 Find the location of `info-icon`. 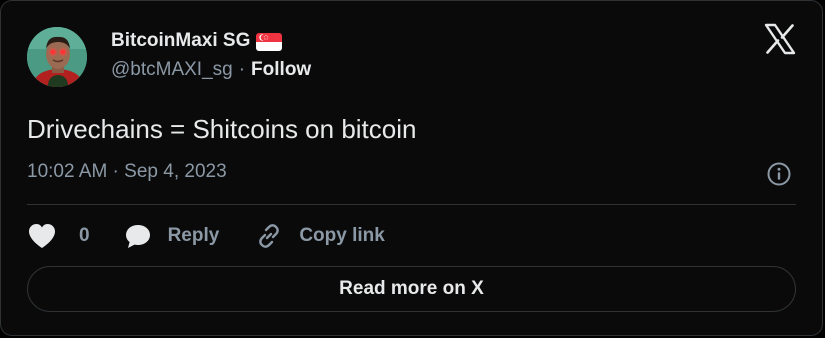

info-icon is located at coordinates (779, 174).